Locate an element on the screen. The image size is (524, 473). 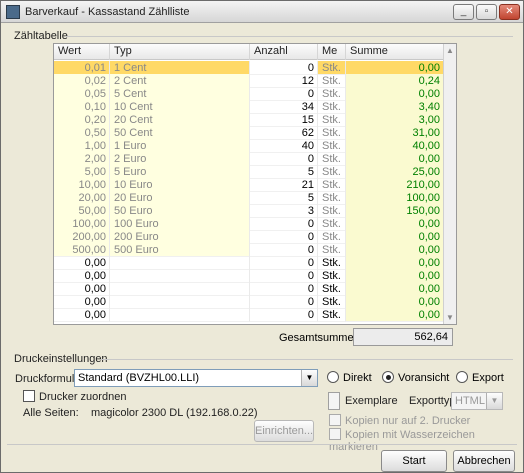
column-header-anzahl: Anzahl is located at coordinates (284, 52).